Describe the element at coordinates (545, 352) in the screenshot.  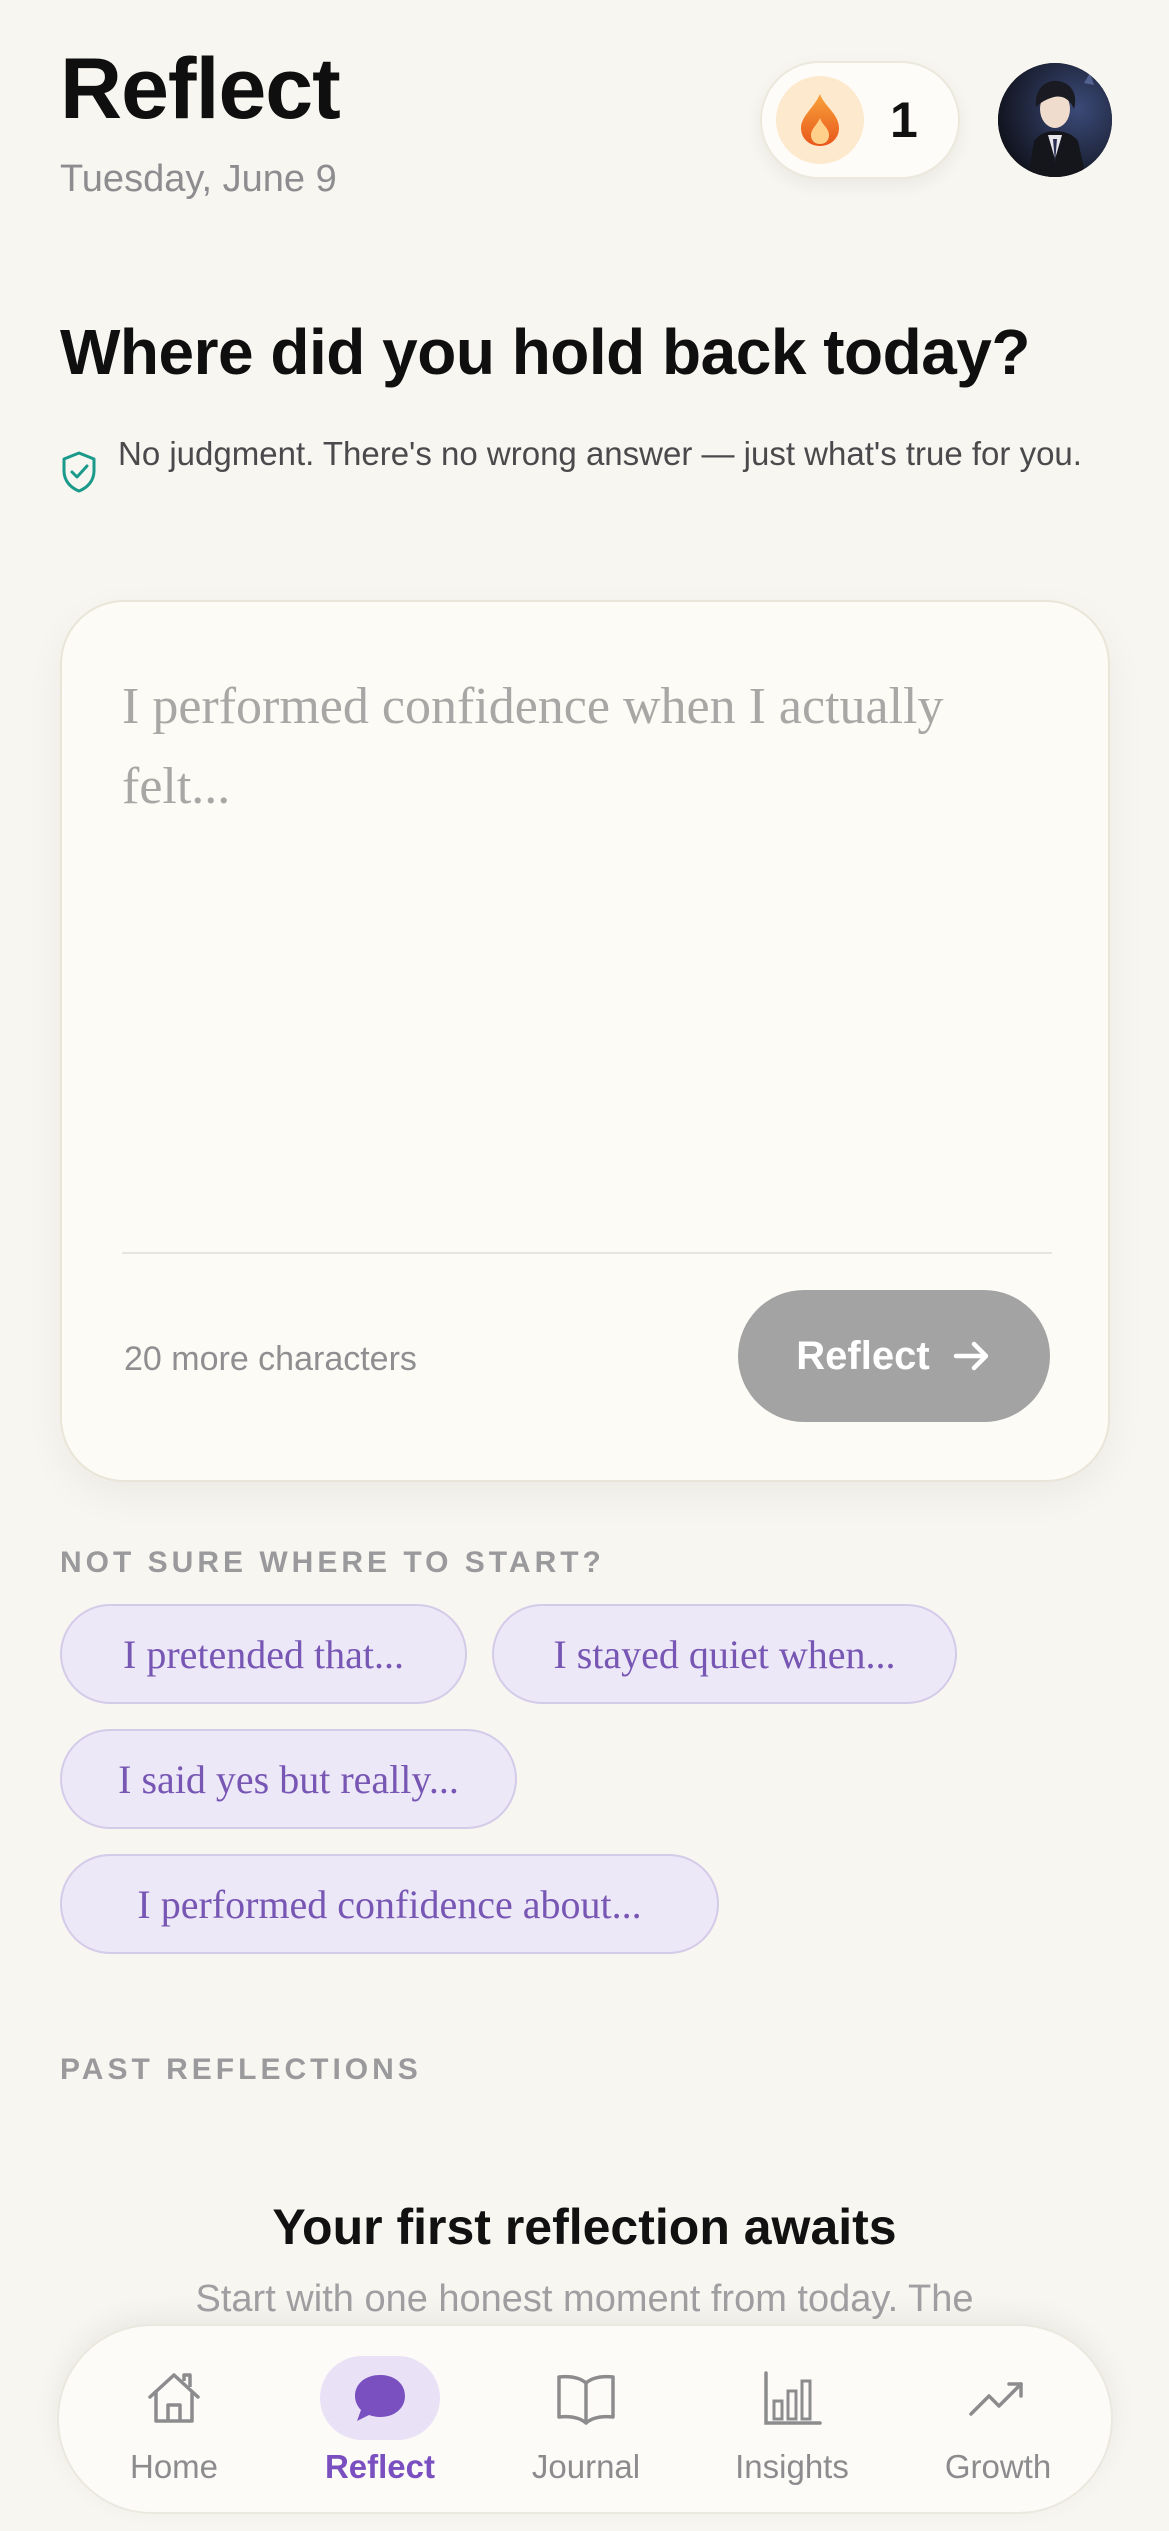
I see `prompt-question: Where did you hold back today?` at that location.